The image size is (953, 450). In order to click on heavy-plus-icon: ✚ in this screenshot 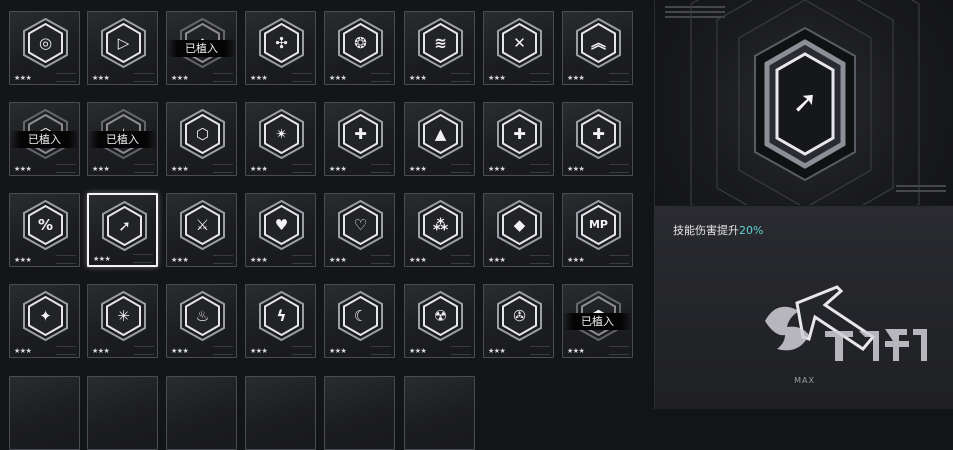, I will do `click(598, 134)`.